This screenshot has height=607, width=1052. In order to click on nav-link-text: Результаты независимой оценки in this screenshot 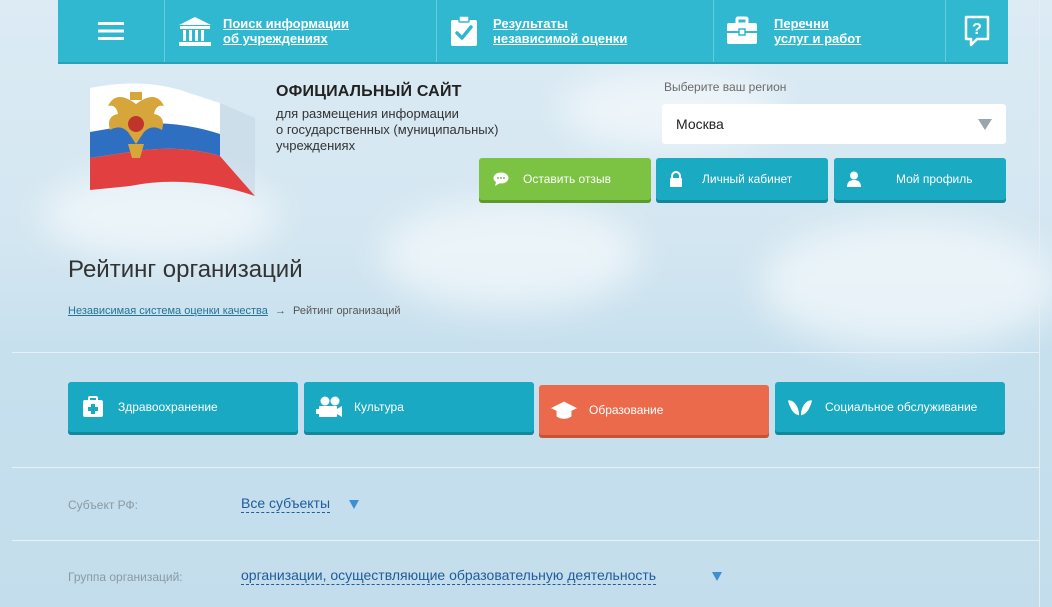, I will do `click(560, 31)`.